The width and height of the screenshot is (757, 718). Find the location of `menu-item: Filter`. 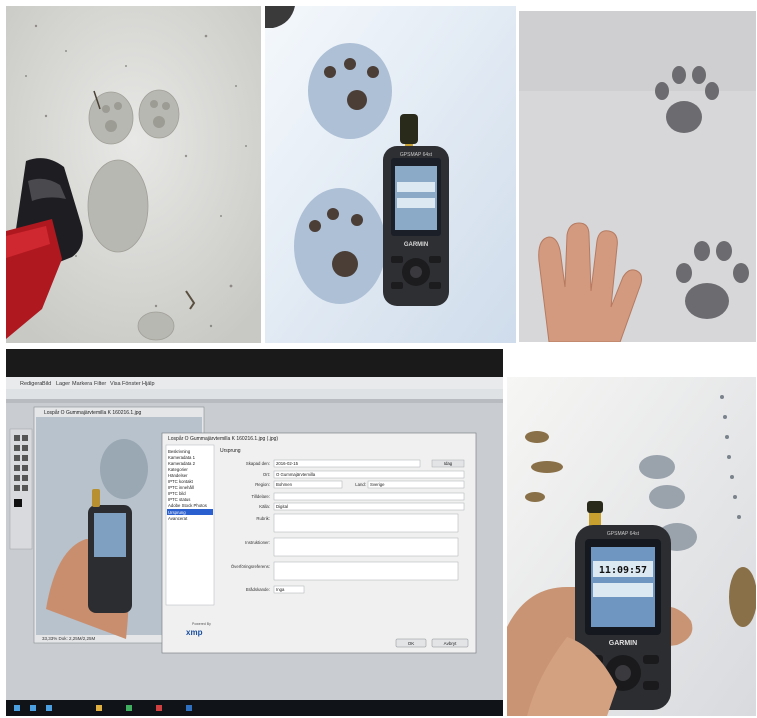

menu-item: Filter is located at coordinates (100, 384).